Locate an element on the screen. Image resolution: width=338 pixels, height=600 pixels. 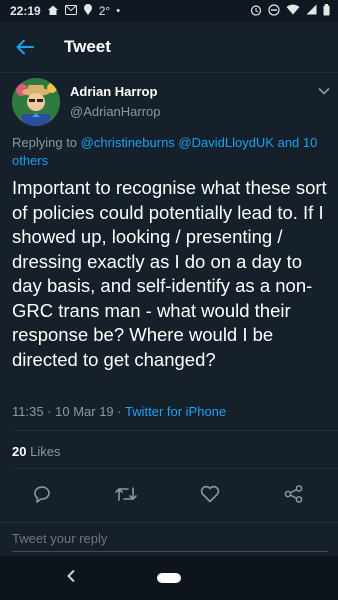
chevron-down-icon is located at coordinates (324, 91).